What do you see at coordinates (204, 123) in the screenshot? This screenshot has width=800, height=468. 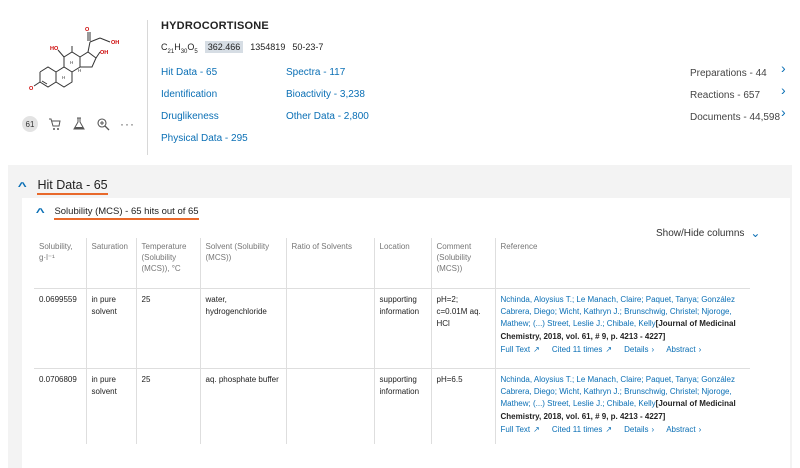 I see `link-druglikeness: Druglikeness` at bounding box center [204, 123].